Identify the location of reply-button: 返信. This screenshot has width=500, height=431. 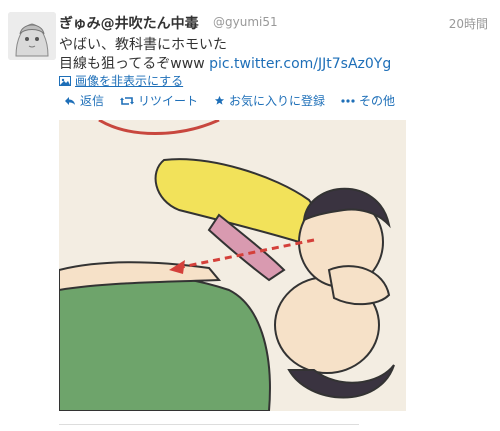
(84, 100).